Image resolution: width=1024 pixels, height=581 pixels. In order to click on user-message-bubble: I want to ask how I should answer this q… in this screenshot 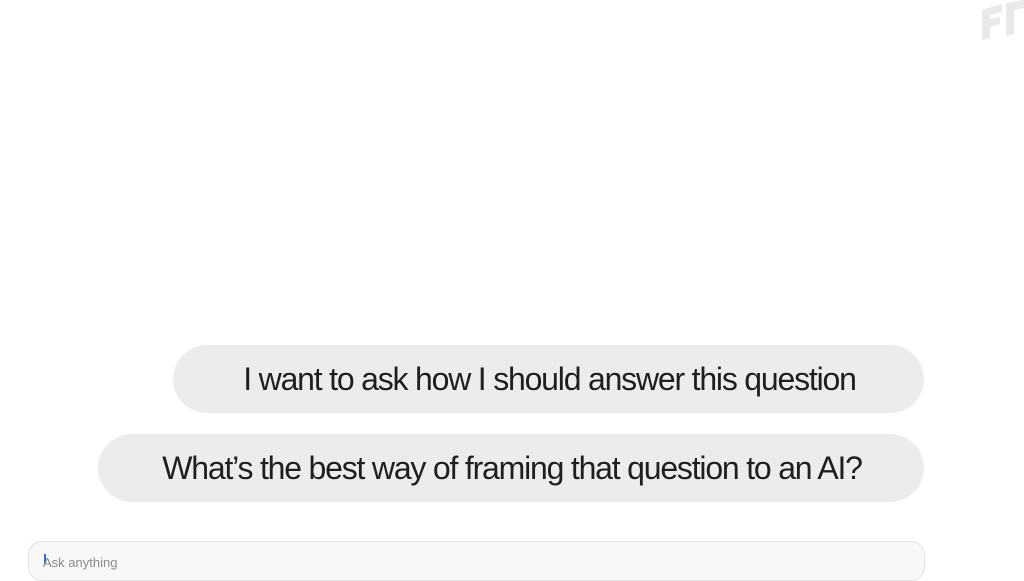, I will do `click(548, 379)`.